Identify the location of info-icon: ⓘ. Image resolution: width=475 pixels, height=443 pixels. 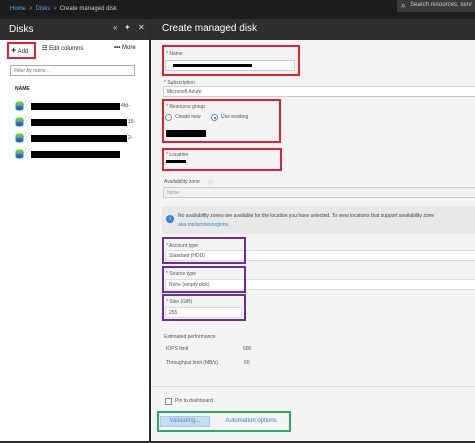
(211, 183).